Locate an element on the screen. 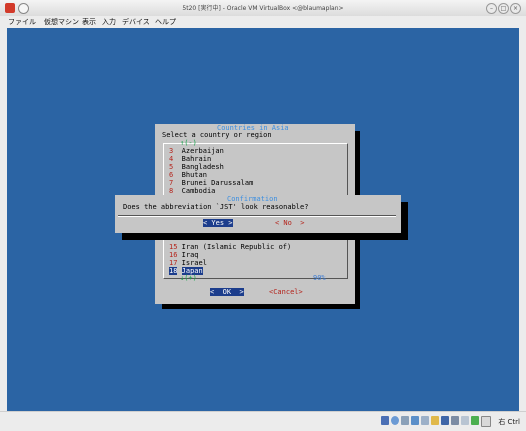  scroll-down-indicator: ↓(+) is located at coordinates (188, 278).